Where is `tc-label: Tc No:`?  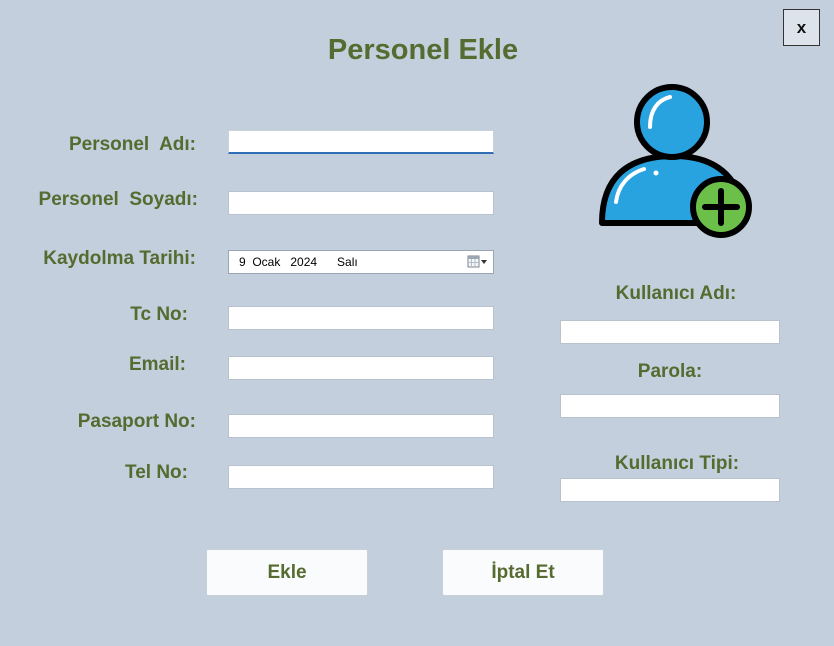 tc-label: Tc No: is located at coordinates (159, 314).